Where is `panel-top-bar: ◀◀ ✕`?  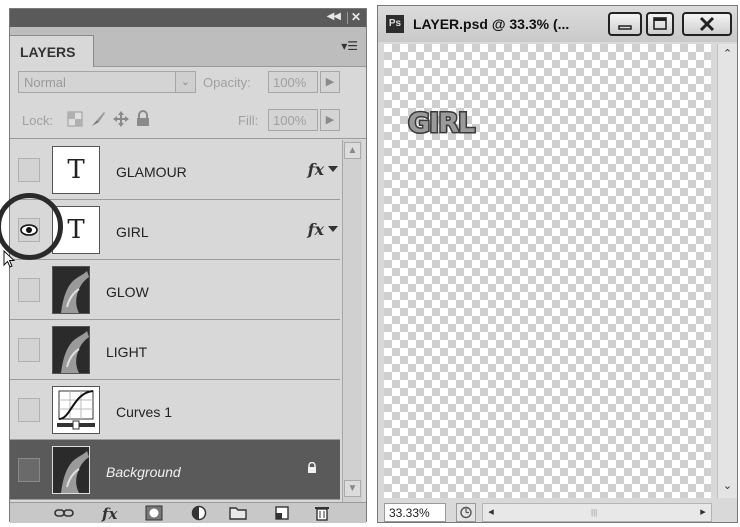 panel-top-bar: ◀◀ ✕ is located at coordinates (188, 18).